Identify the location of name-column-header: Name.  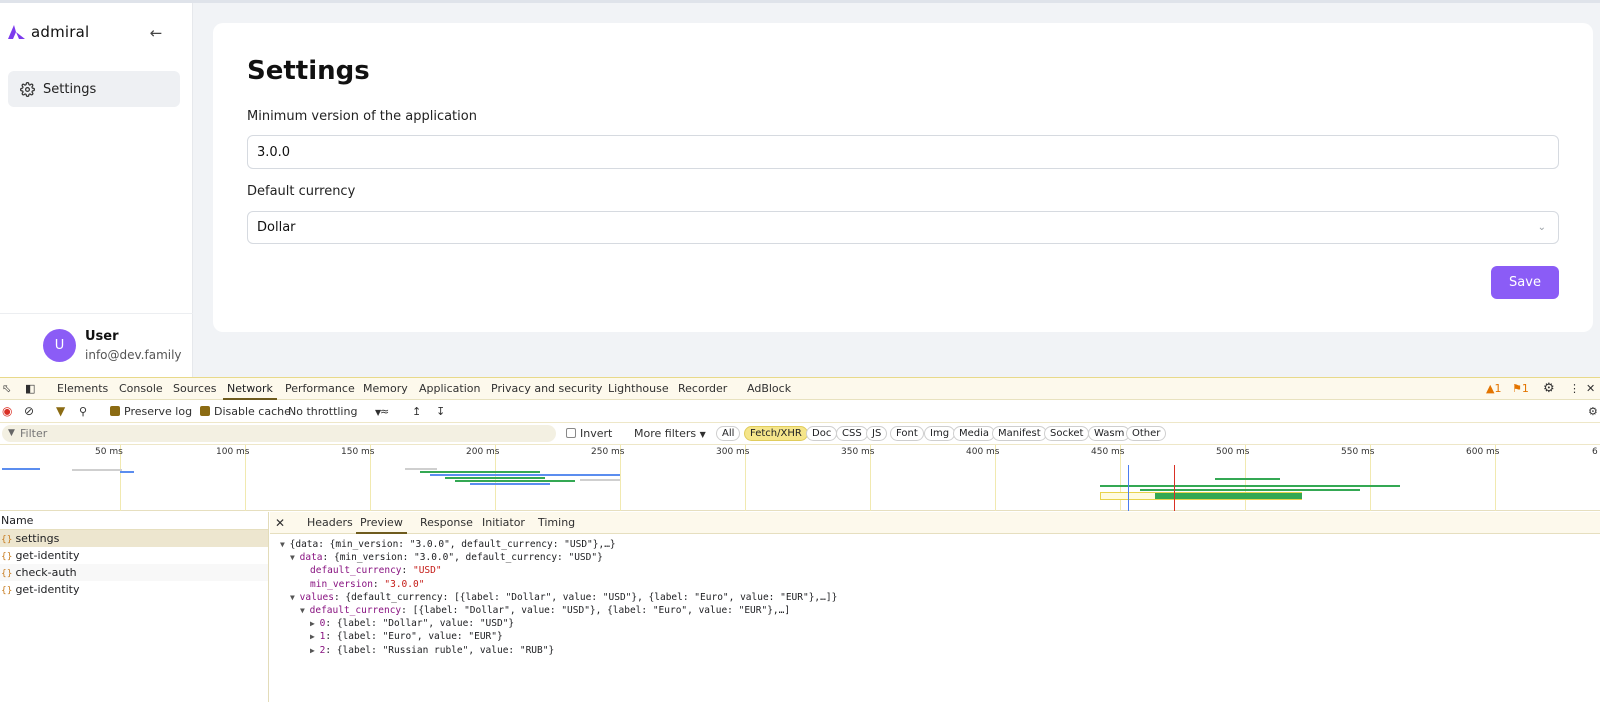
(134, 521).